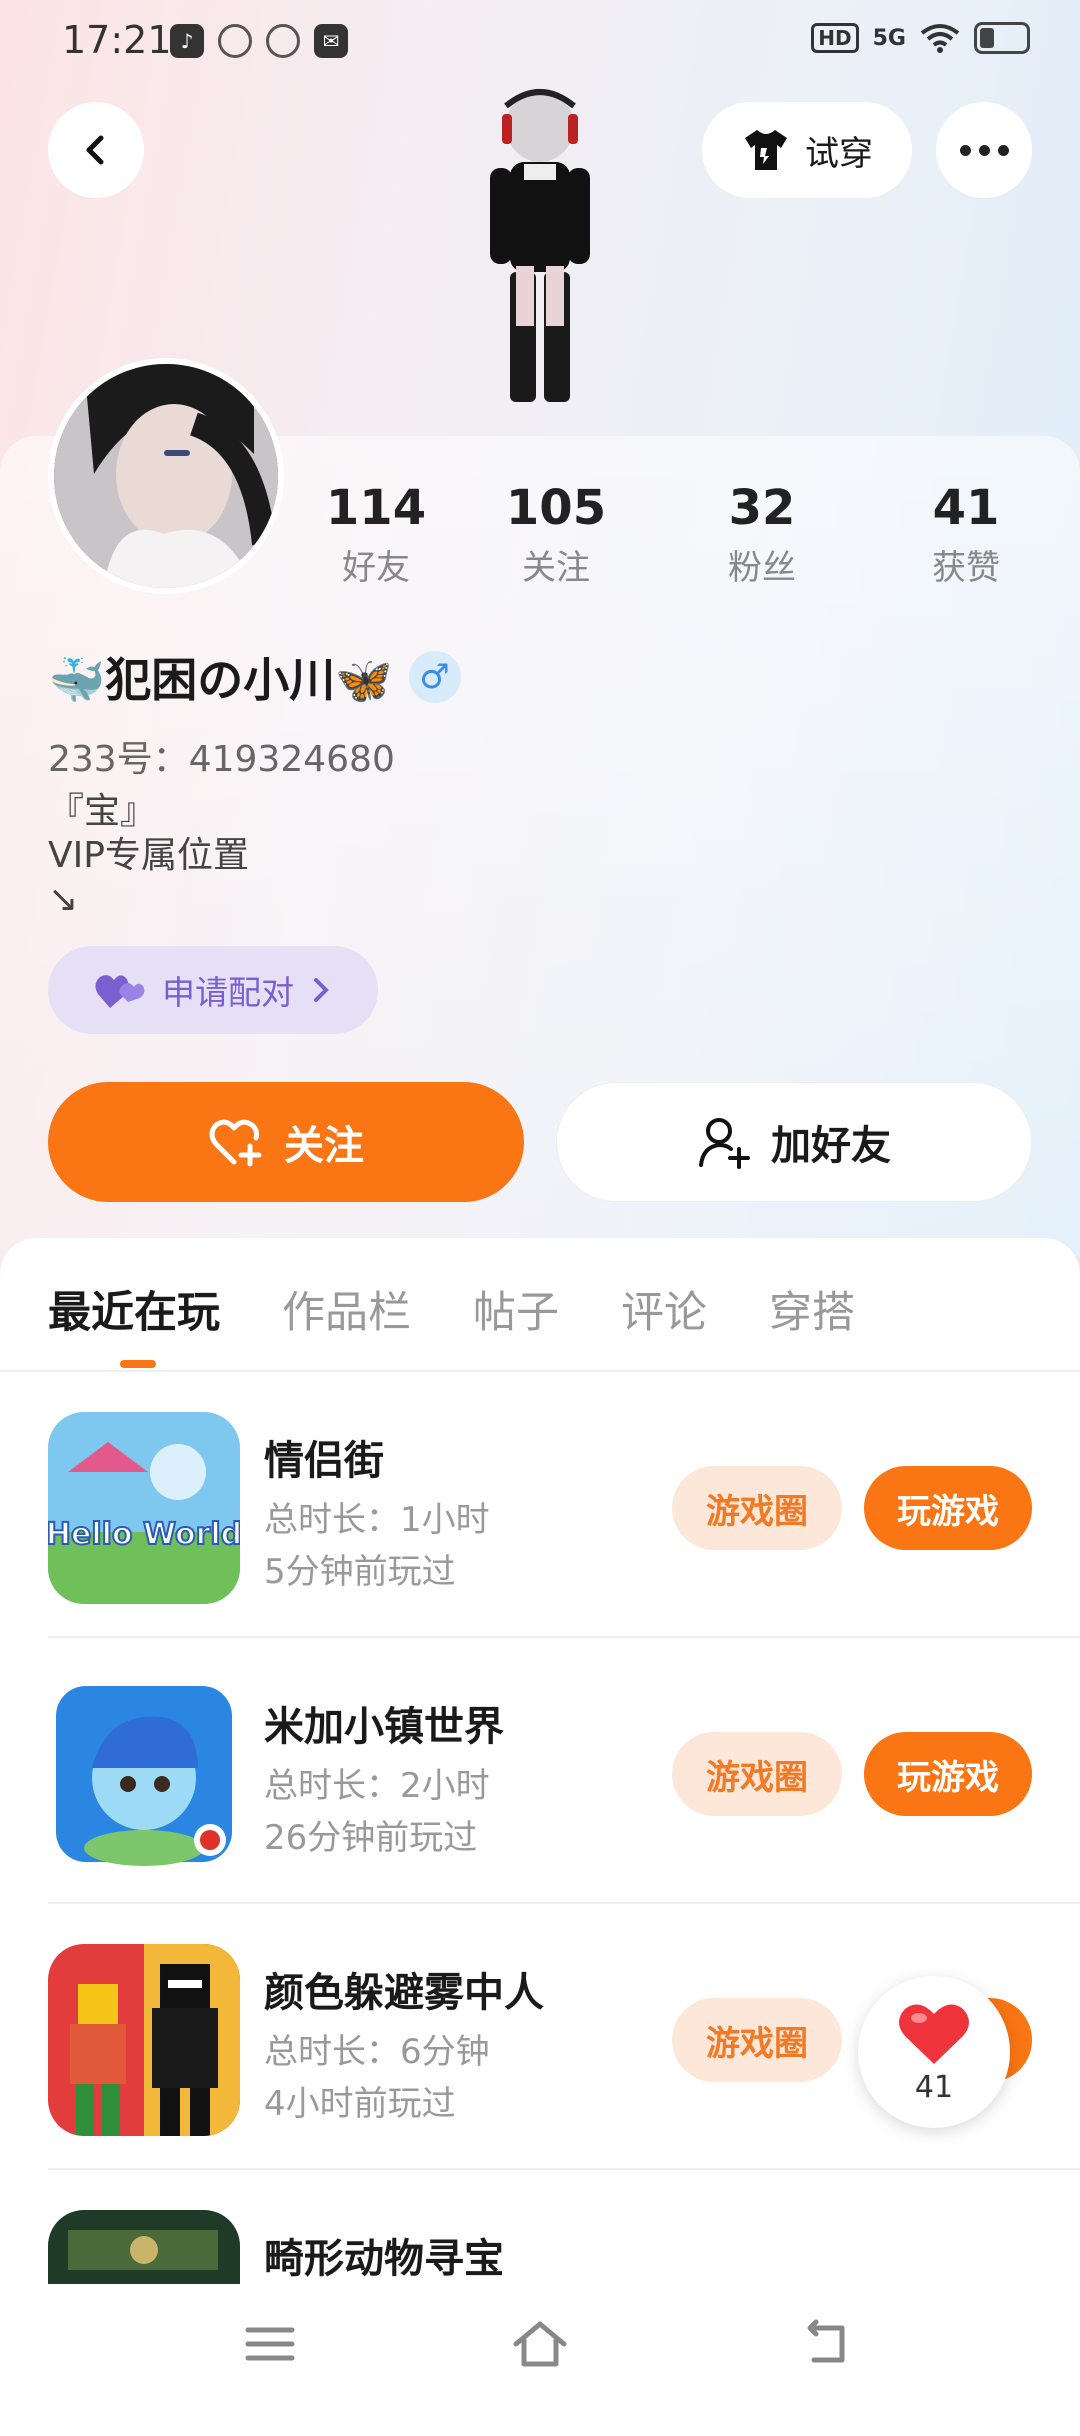 Image resolution: width=1080 pixels, height=2436 pixels. What do you see at coordinates (360, 2104) in the screenshot?
I see `game-last-played: 4小时前玩过` at bounding box center [360, 2104].